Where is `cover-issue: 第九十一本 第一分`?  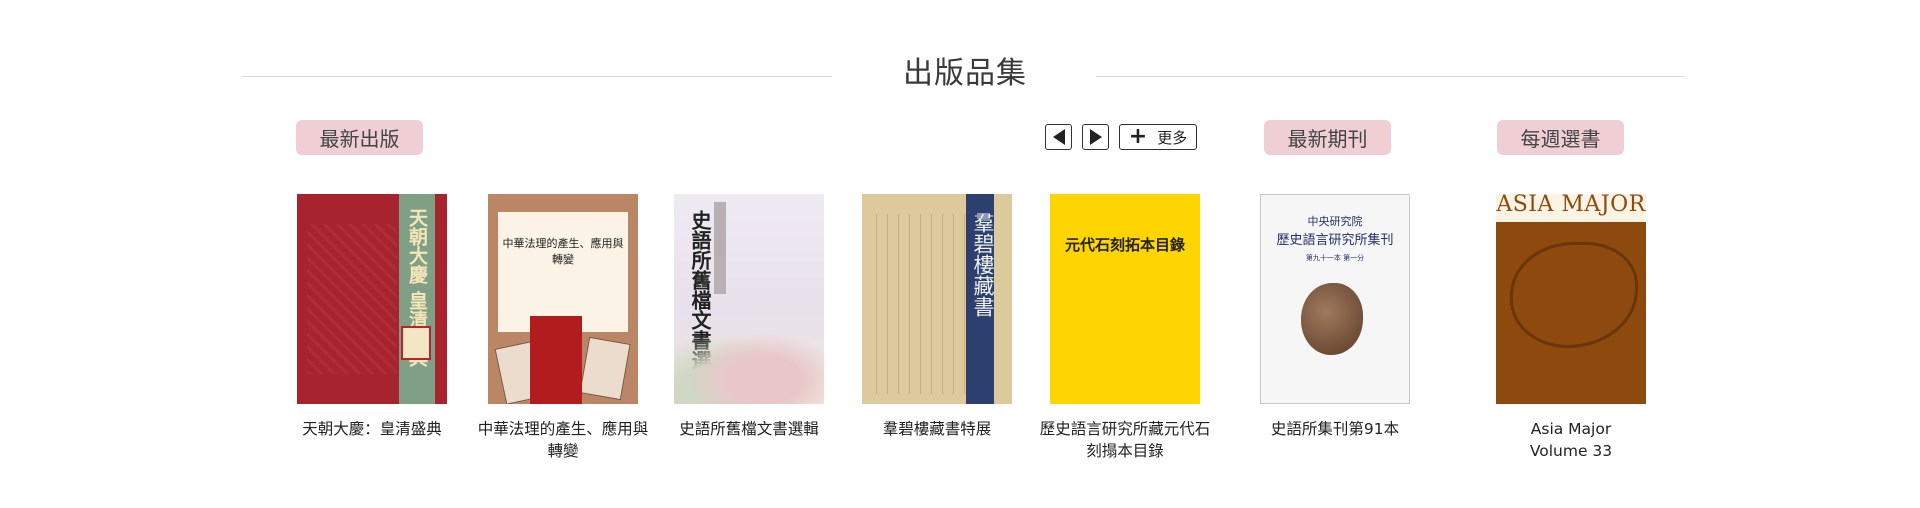
cover-issue: 第九十一本 第一分 is located at coordinates (1335, 258).